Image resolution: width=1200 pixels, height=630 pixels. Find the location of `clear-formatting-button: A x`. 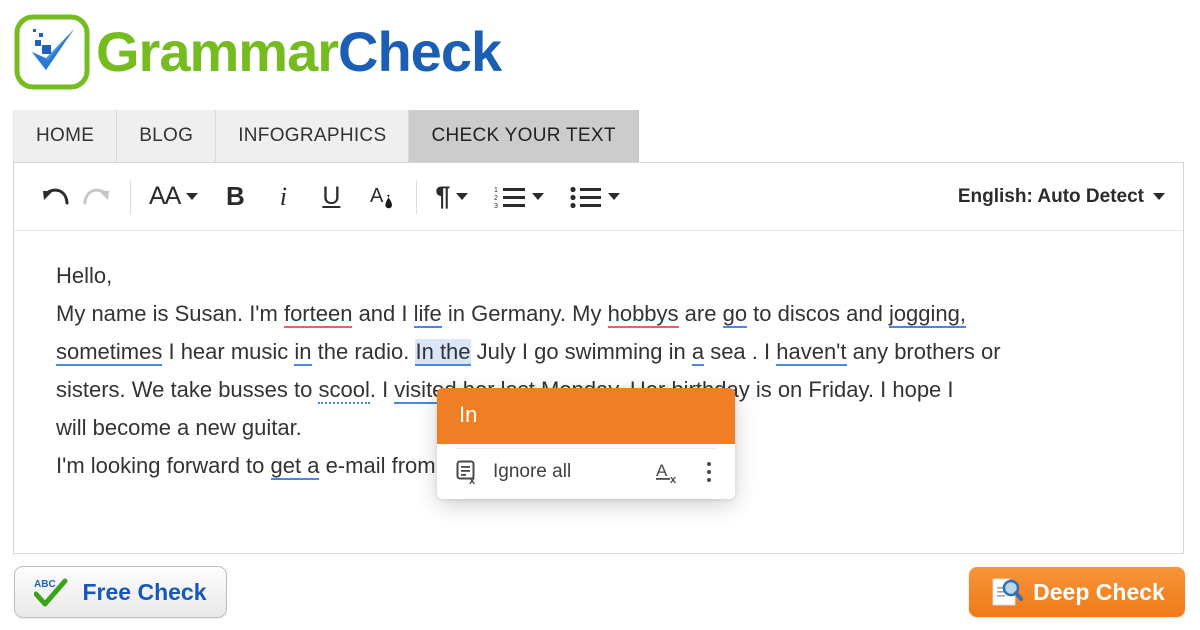

clear-formatting-button: A x is located at coordinates (668, 472).